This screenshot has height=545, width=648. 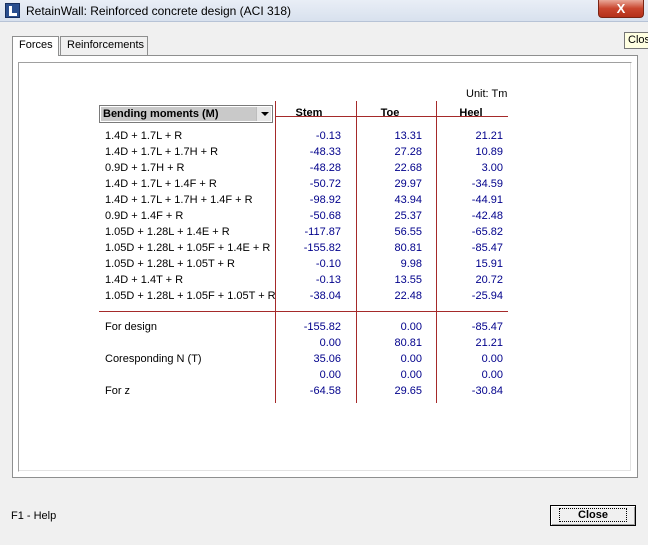 I want to click on cell-toe: 43.94, so click(x=408, y=200).